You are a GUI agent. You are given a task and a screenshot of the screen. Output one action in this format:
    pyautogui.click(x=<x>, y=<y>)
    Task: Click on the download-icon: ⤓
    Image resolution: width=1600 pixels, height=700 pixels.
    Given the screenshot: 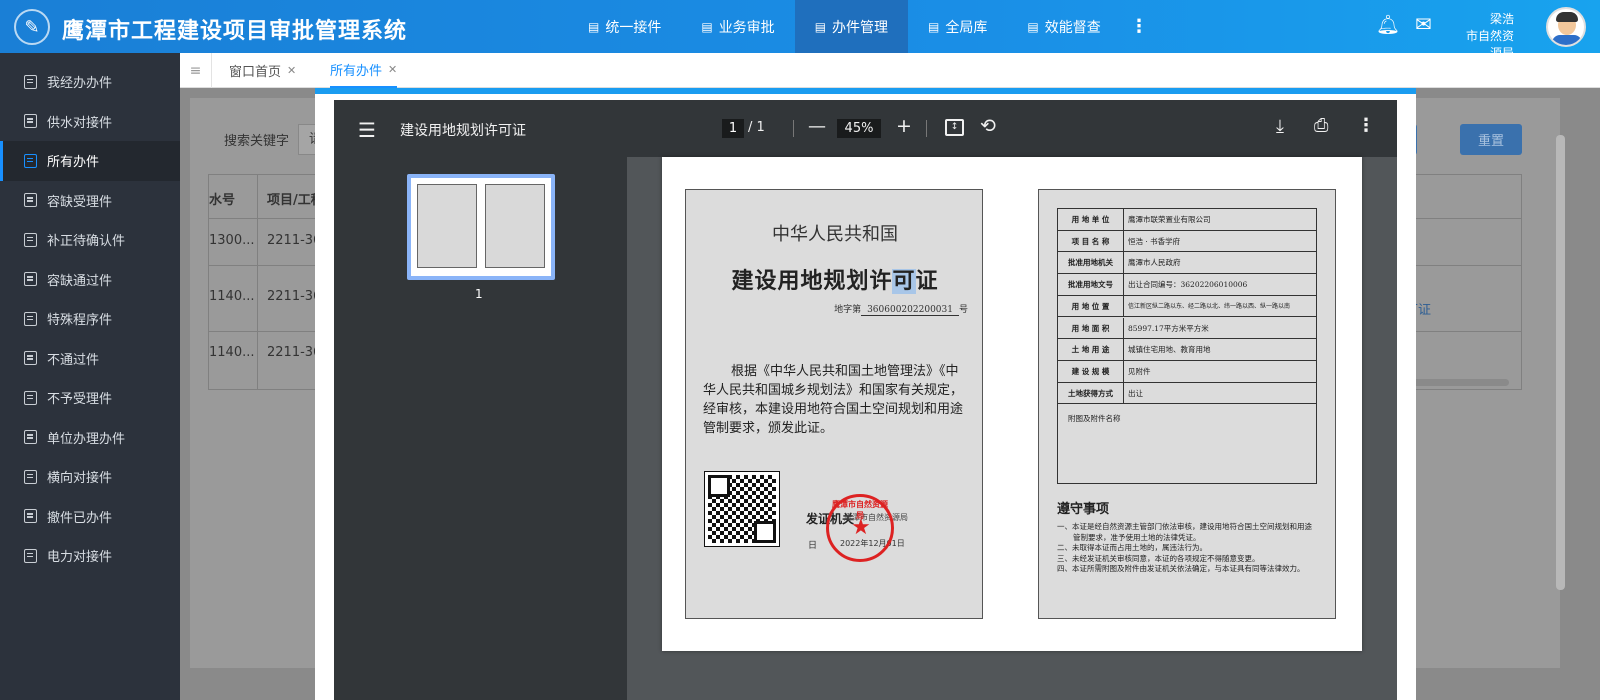 What is the action you would take?
    pyautogui.click(x=1280, y=126)
    